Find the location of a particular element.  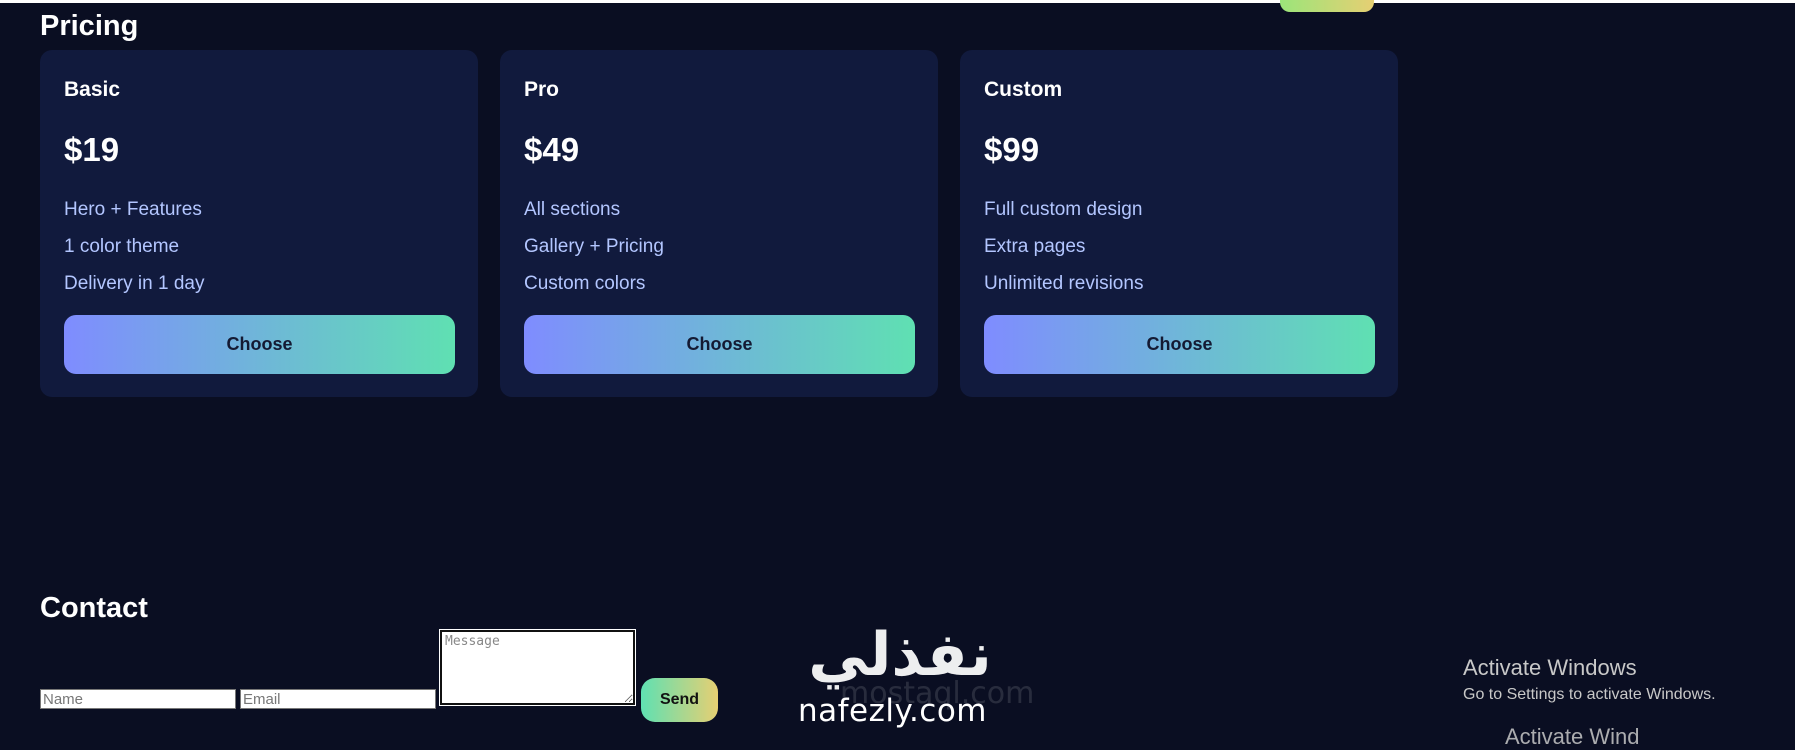

watermark-arabic-logo: نفذلي is located at coordinates (900, 655).